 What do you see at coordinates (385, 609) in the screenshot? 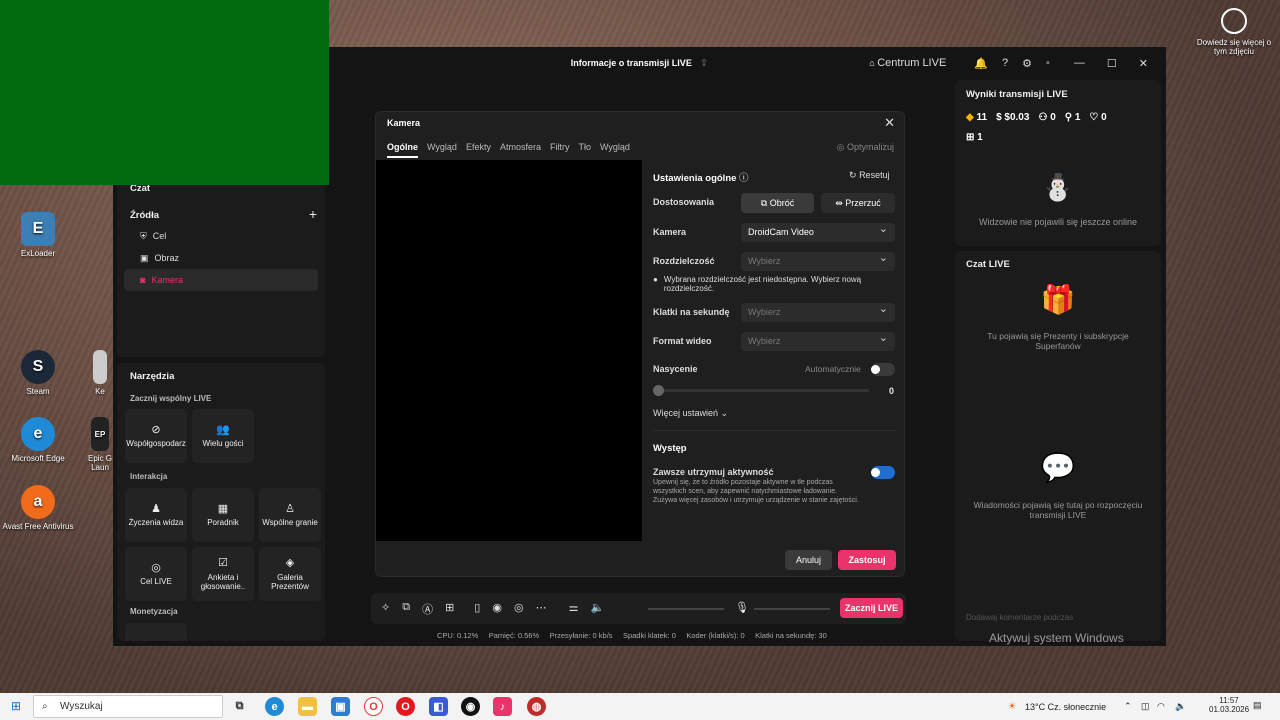
I see `magic-icon: ✧` at bounding box center [385, 609].